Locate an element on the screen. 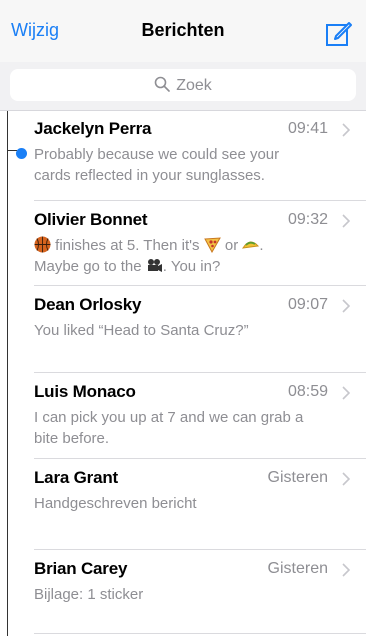  search-icon is located at coordinates (162, 84).